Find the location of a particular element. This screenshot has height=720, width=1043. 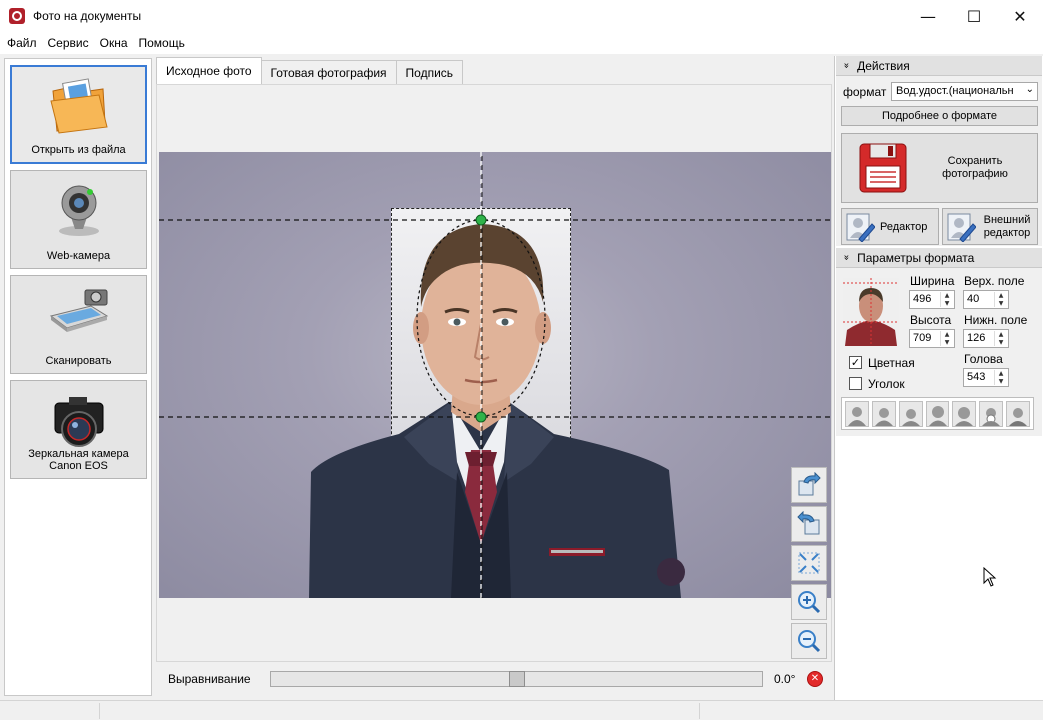

bottom-margin-stepper: 126 ▲ ▼ is located at coordinates (986, 338).